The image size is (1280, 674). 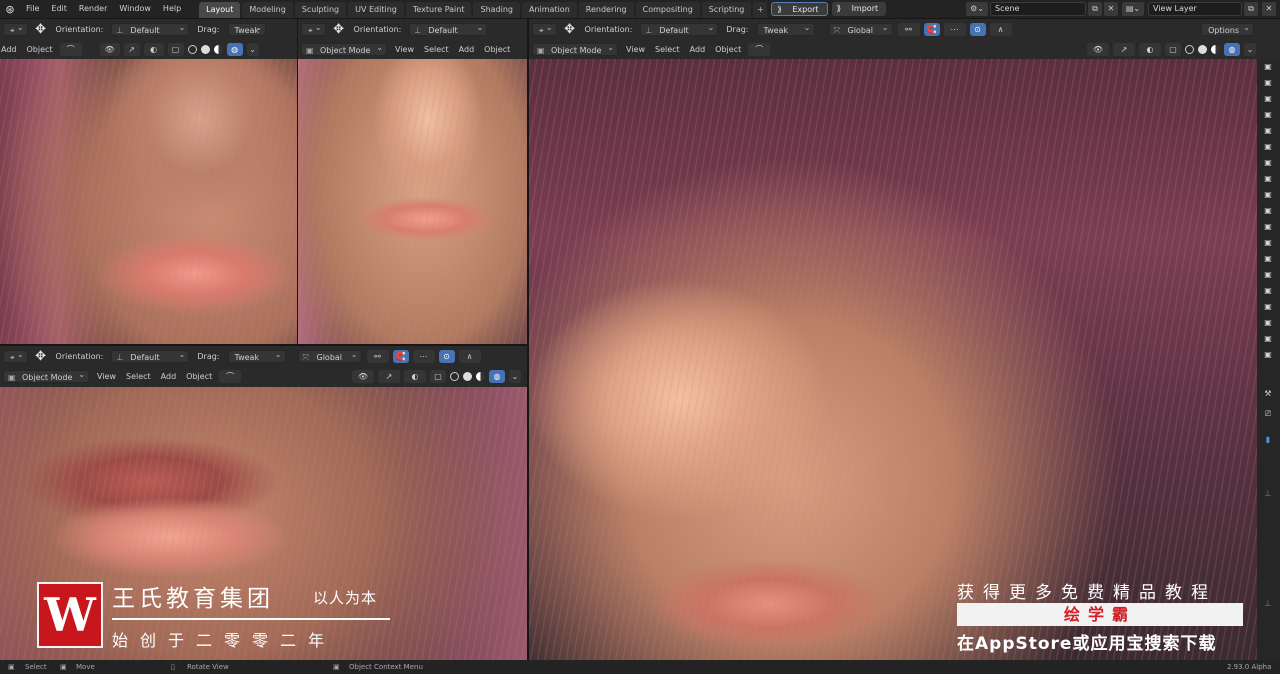 What do you see at coordinates (70, 49) in the screenshot?
I see `tl-proportional-icon: ⌒` at bounding box center [70, 49].